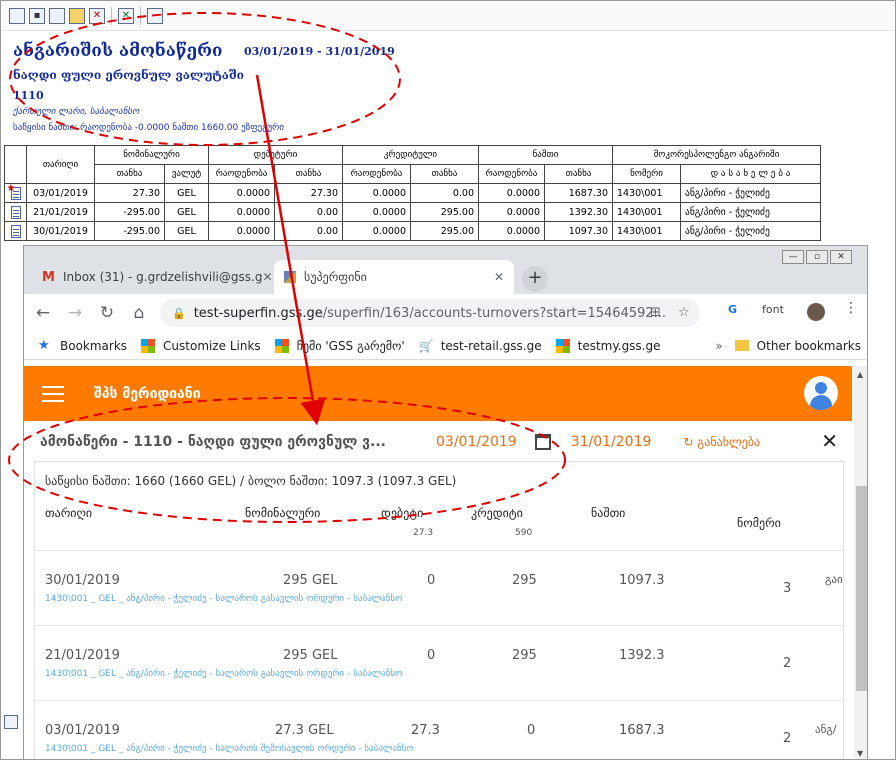  Describe the element at coordinates (476, 442) in the screenshot. I see `date-from: 03/01/2019` at that location.